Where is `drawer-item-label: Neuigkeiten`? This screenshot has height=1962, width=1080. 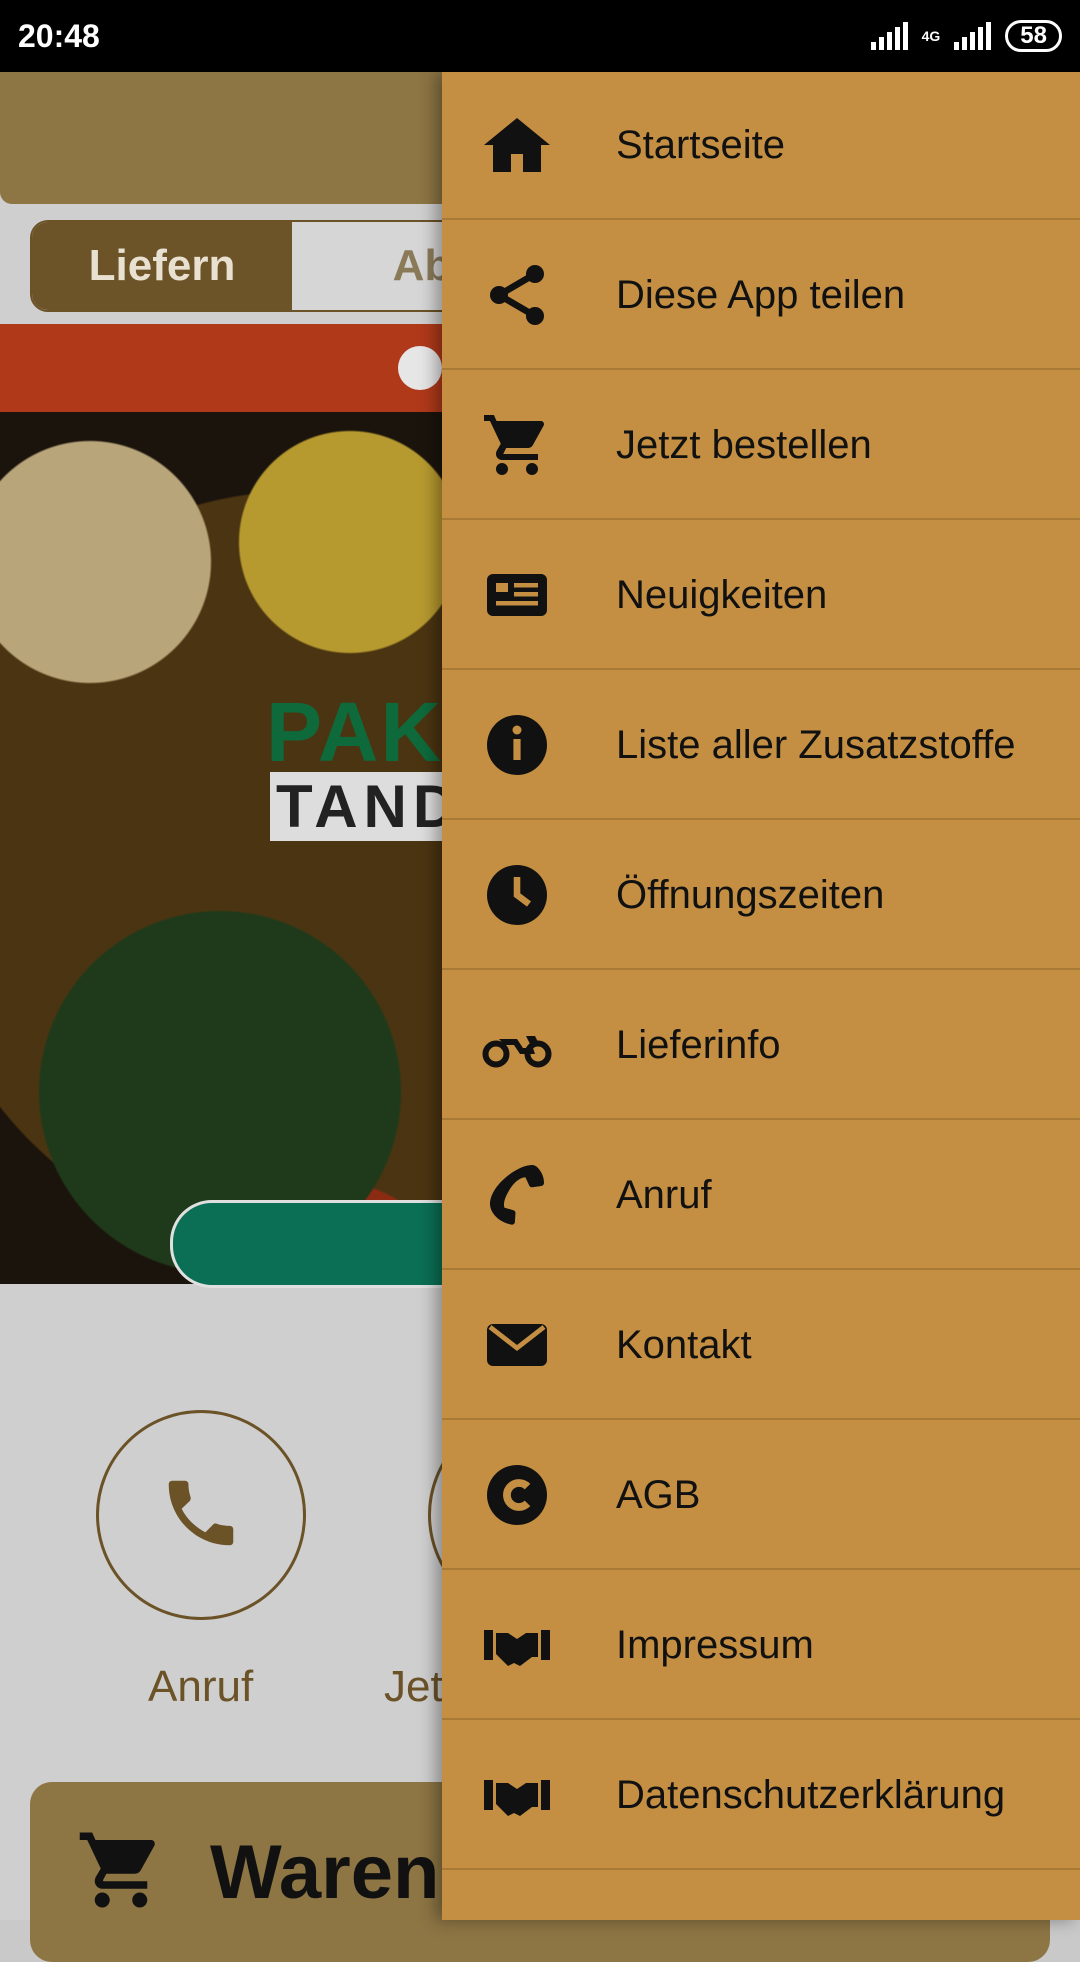 drawer-item-label: Neuigkeiten is located at coordinates (722, 594).